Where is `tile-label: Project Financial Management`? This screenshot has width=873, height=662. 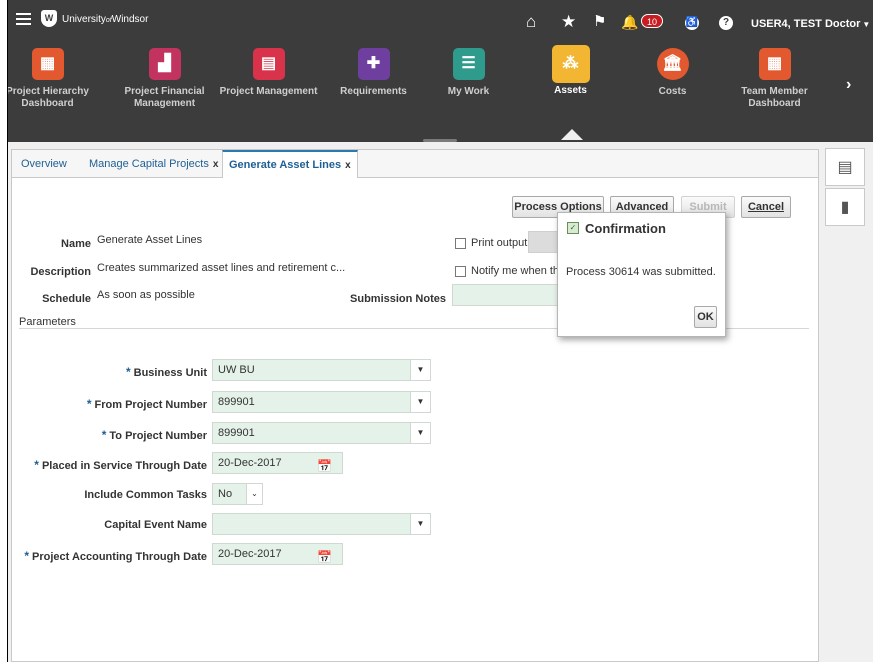 tile-label: Project Financial Management is located at coordinates (164, 97).